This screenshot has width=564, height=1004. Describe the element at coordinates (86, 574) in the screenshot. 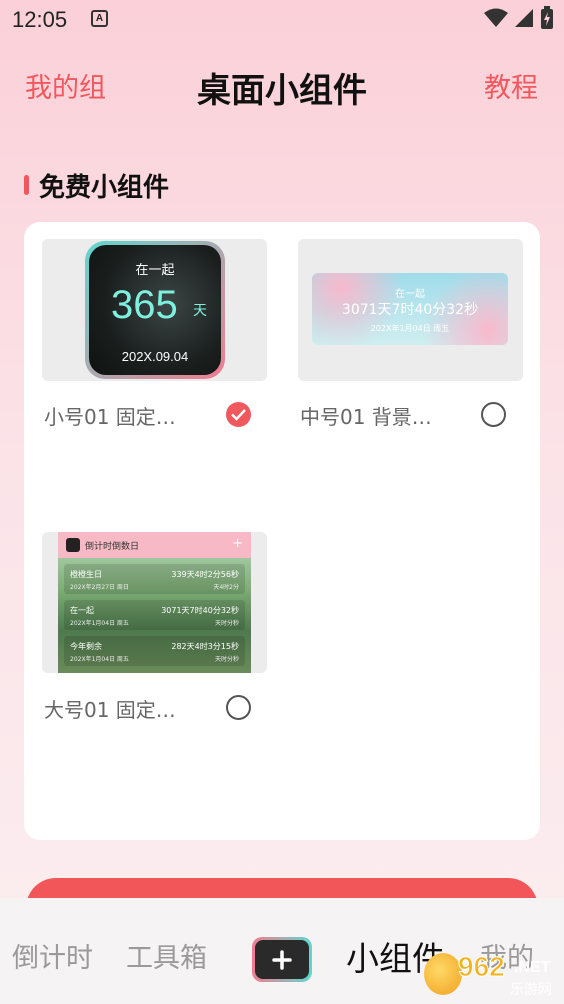

I see `row-name: 橙橙生日` at that location.